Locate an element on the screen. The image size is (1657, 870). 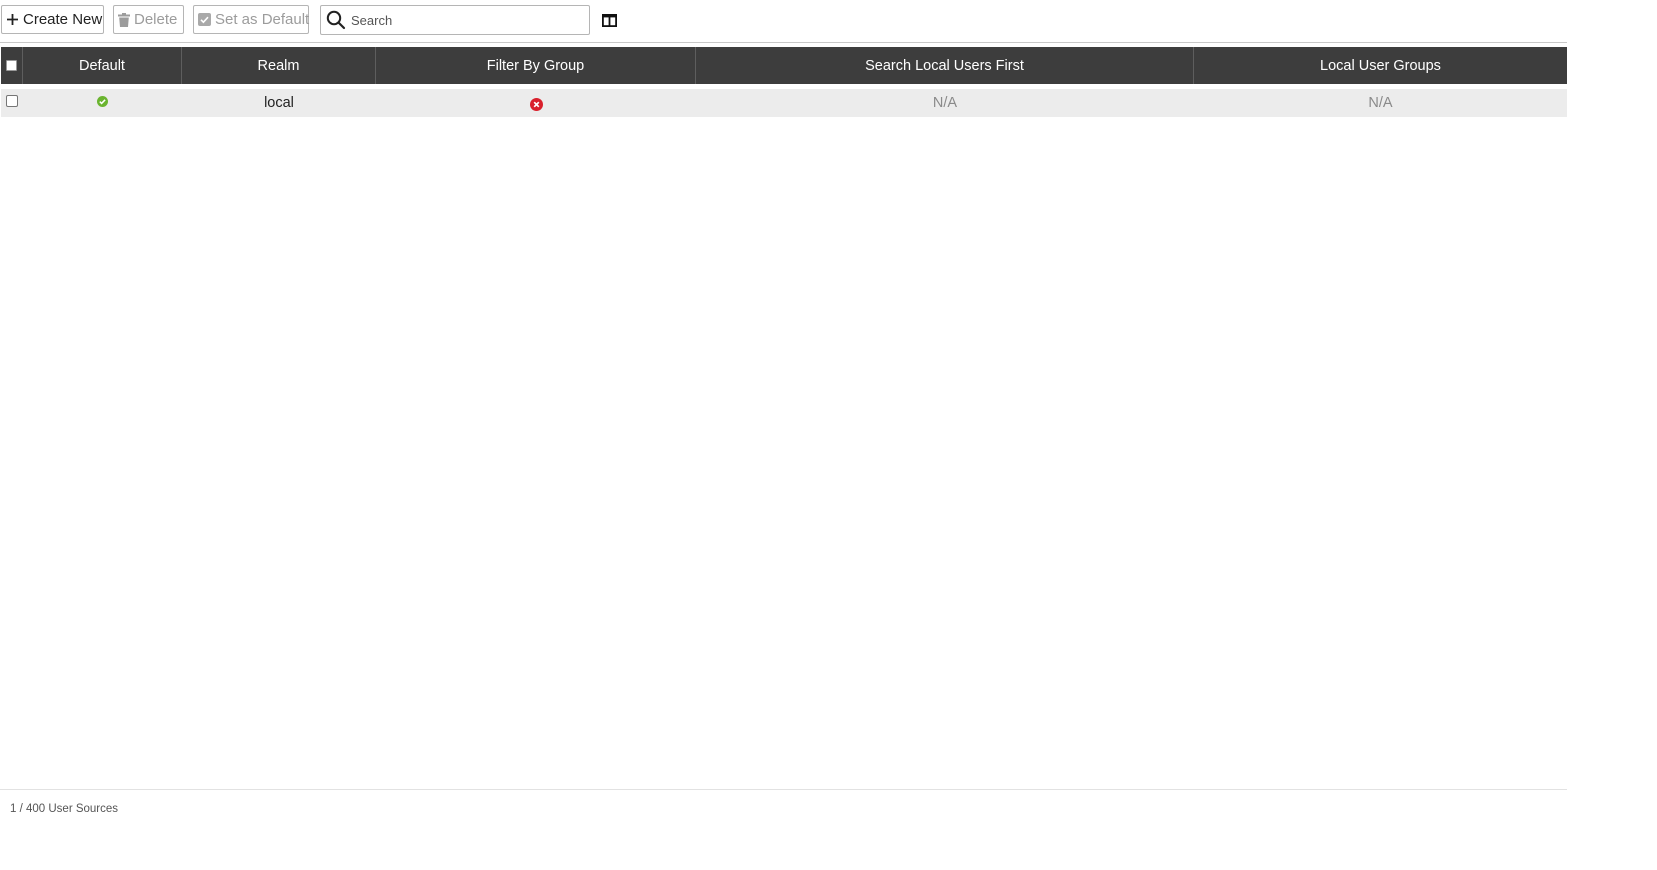
column-header-filter-by-group: Filter By Group is located at coordinates (536, 65).